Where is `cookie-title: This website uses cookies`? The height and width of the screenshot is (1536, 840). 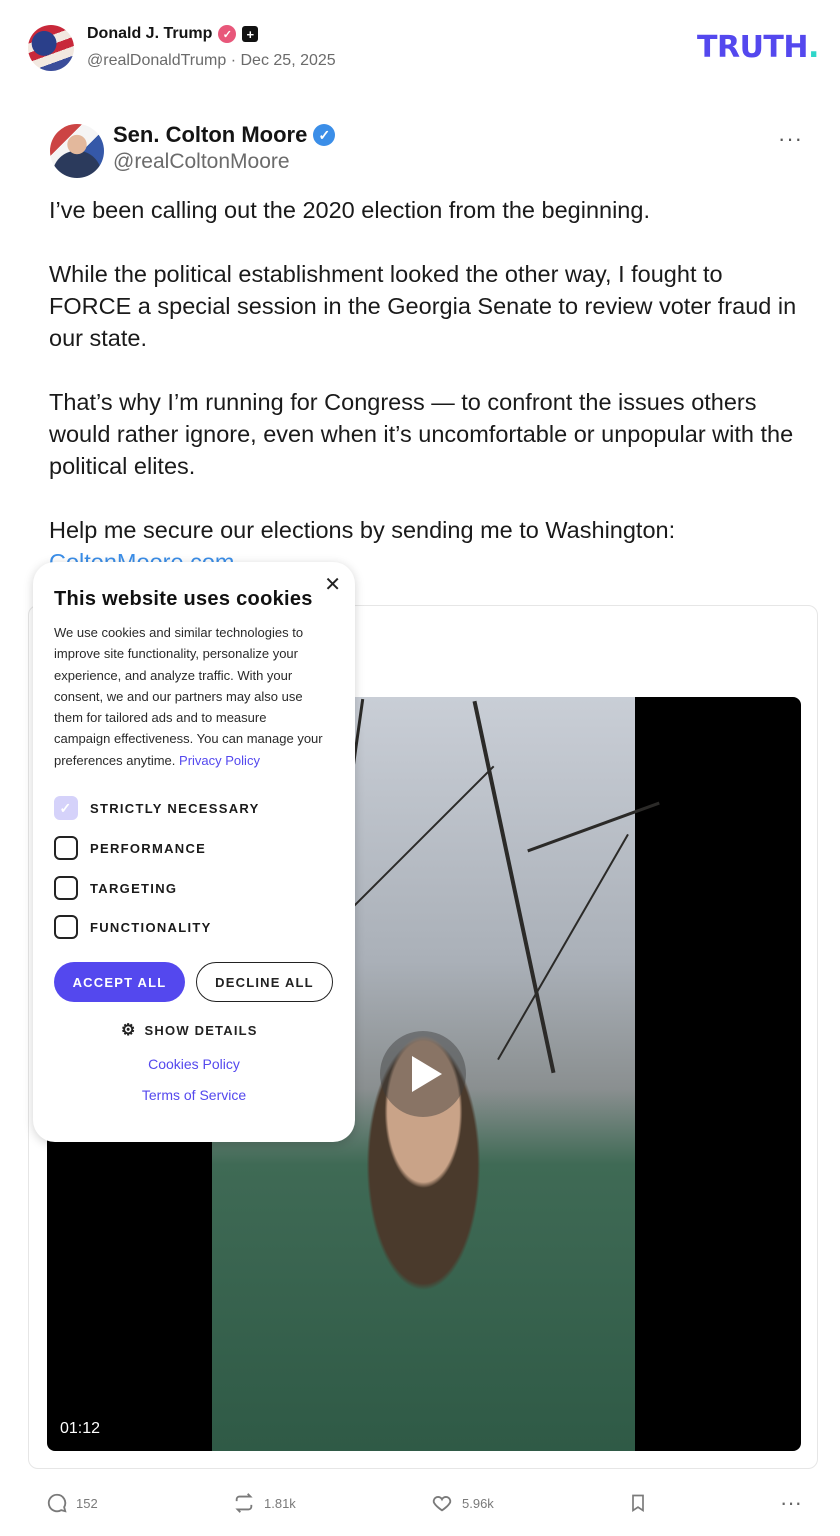
cookie-title: This website uses cookies is located at coordinates (183, 599).